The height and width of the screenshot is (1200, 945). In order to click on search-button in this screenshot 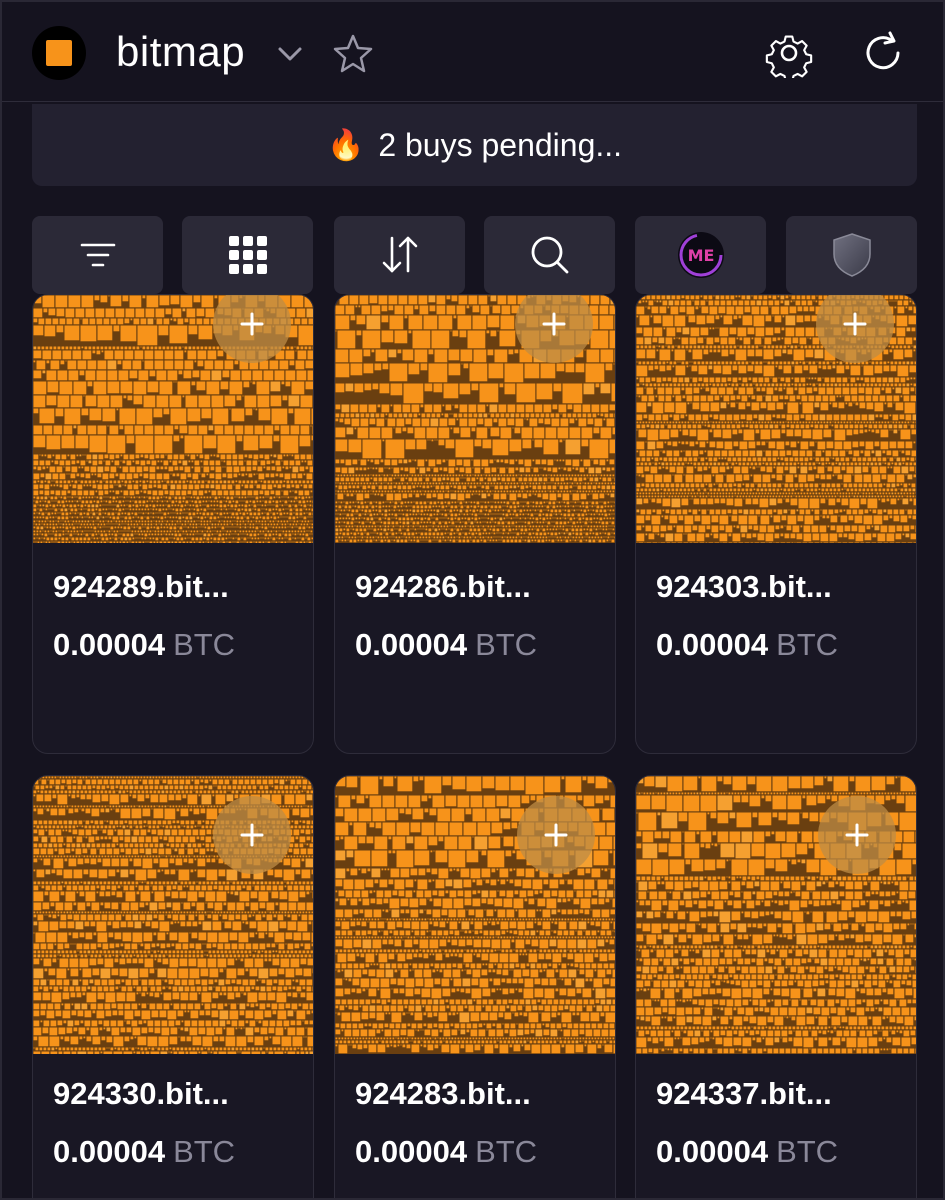, I will do `click(549, 255)`.